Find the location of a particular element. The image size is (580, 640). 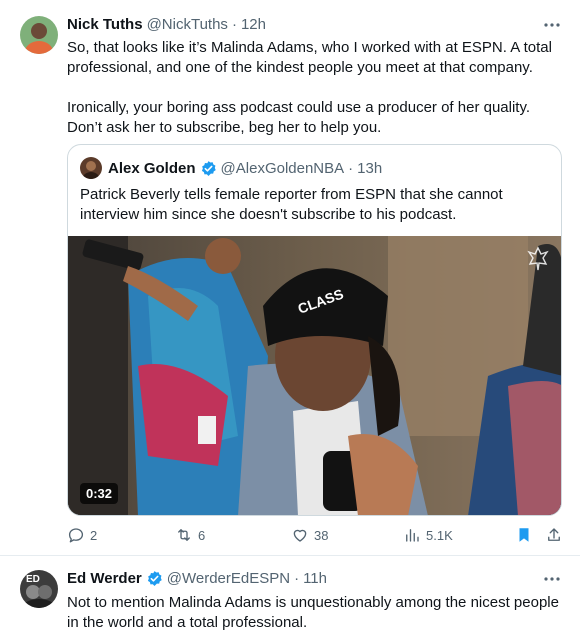

share-button is located at coordinates (554, 535).